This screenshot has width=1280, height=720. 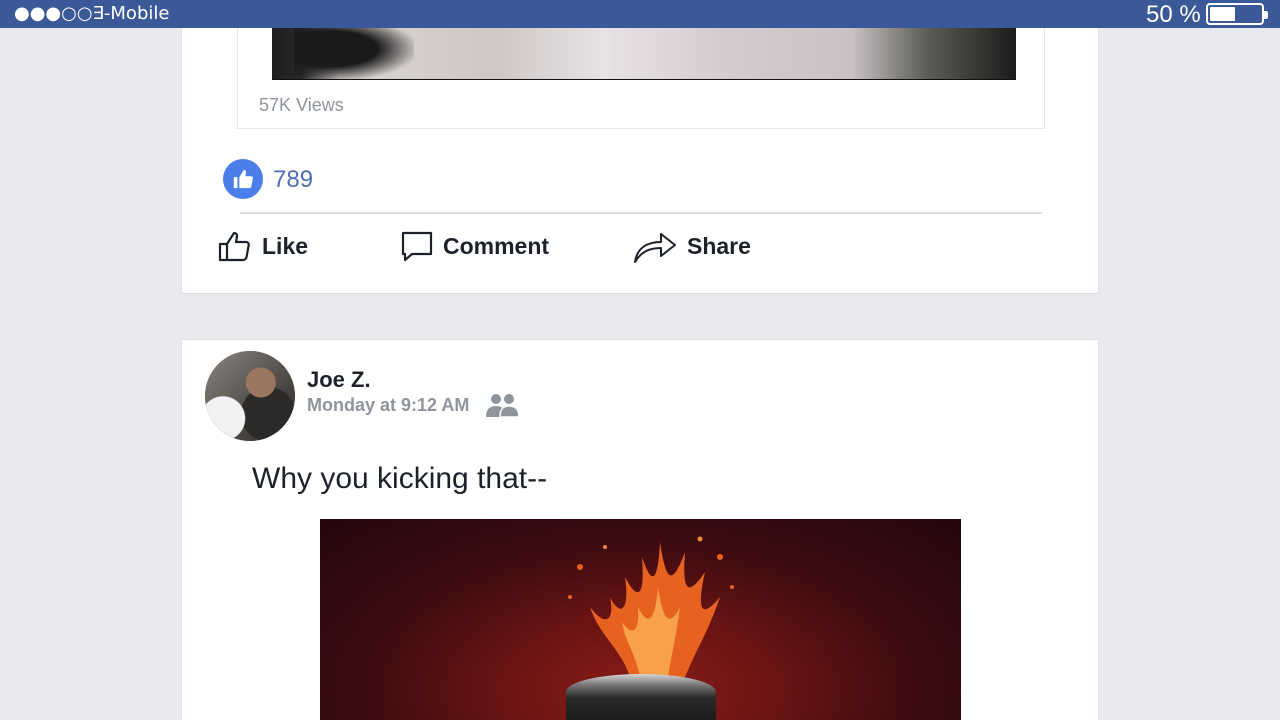 I want to click on like-button: Like, so click(x=263, y=246).